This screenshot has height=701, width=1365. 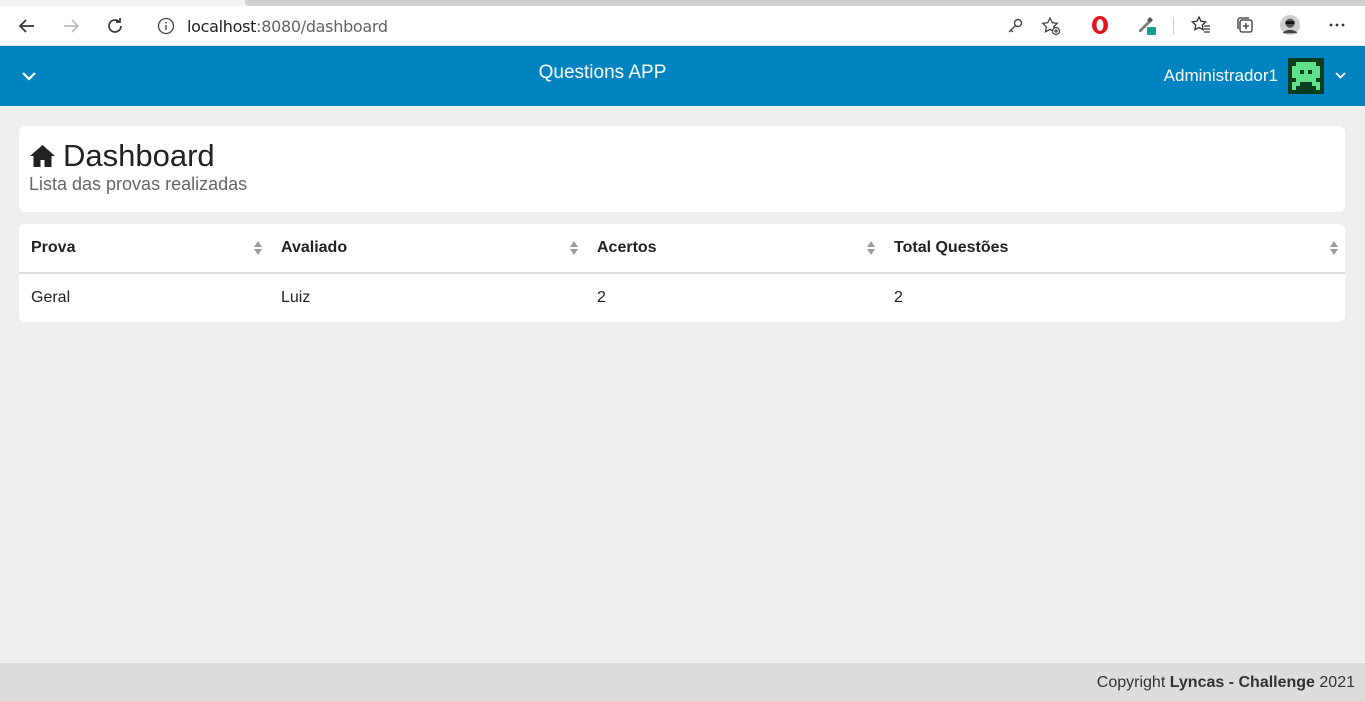 What do you see at coordinates (53, 247) in the screenshot?
I see `column-header-label: Prova` at bounding box center [53, 247].